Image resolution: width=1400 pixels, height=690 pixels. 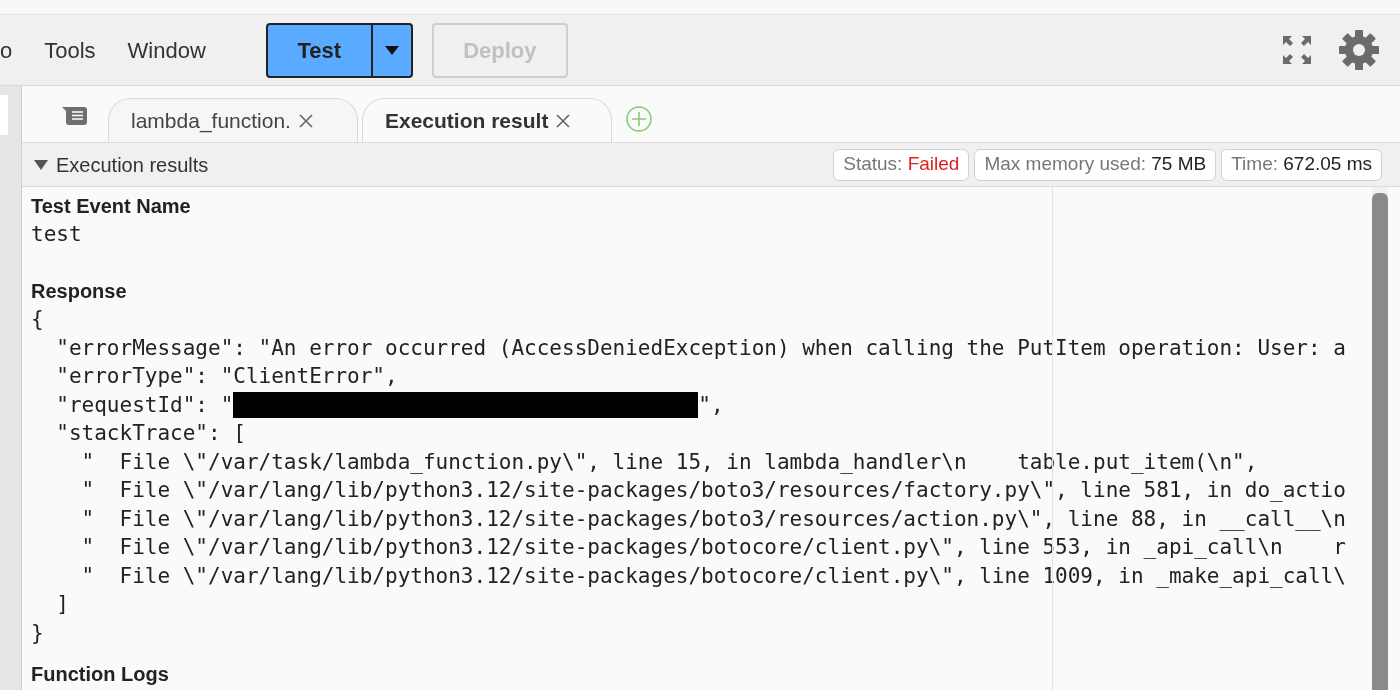 What do you see at coordinates (1095, 164) in the screenshot?
I see `status-badge: Max memory used: 75 MB` at bounding box center [1095, 164].